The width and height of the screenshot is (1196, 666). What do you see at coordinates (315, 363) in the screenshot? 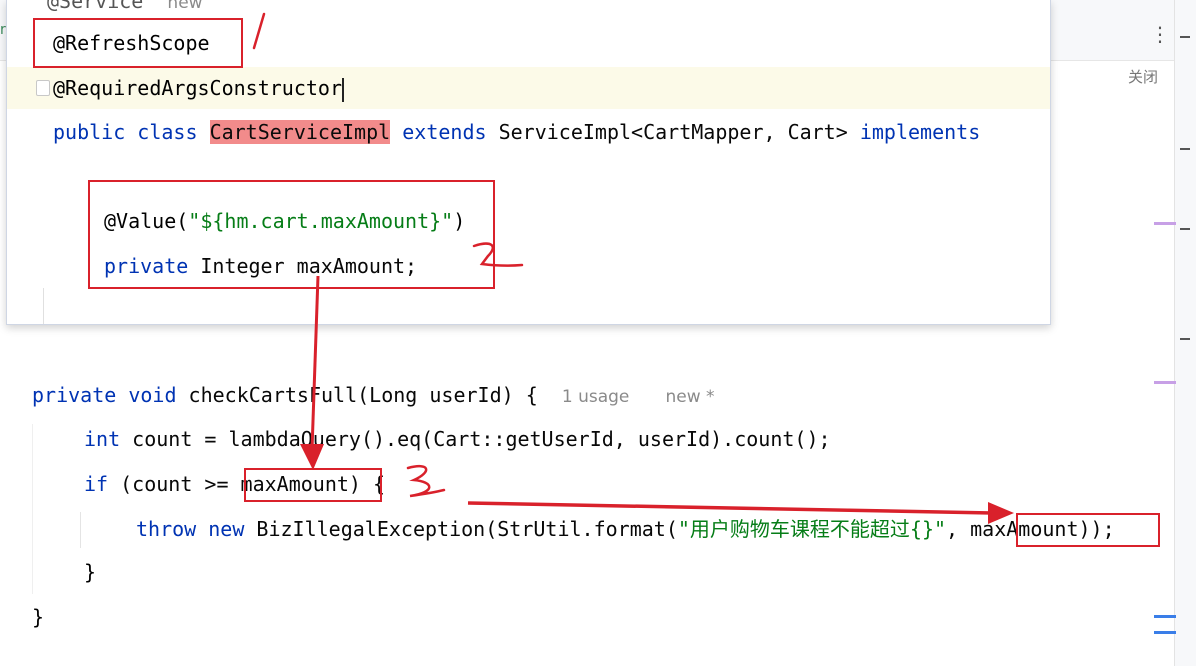
I see `arrow-field-to-if` at bounding box center [315, 363].